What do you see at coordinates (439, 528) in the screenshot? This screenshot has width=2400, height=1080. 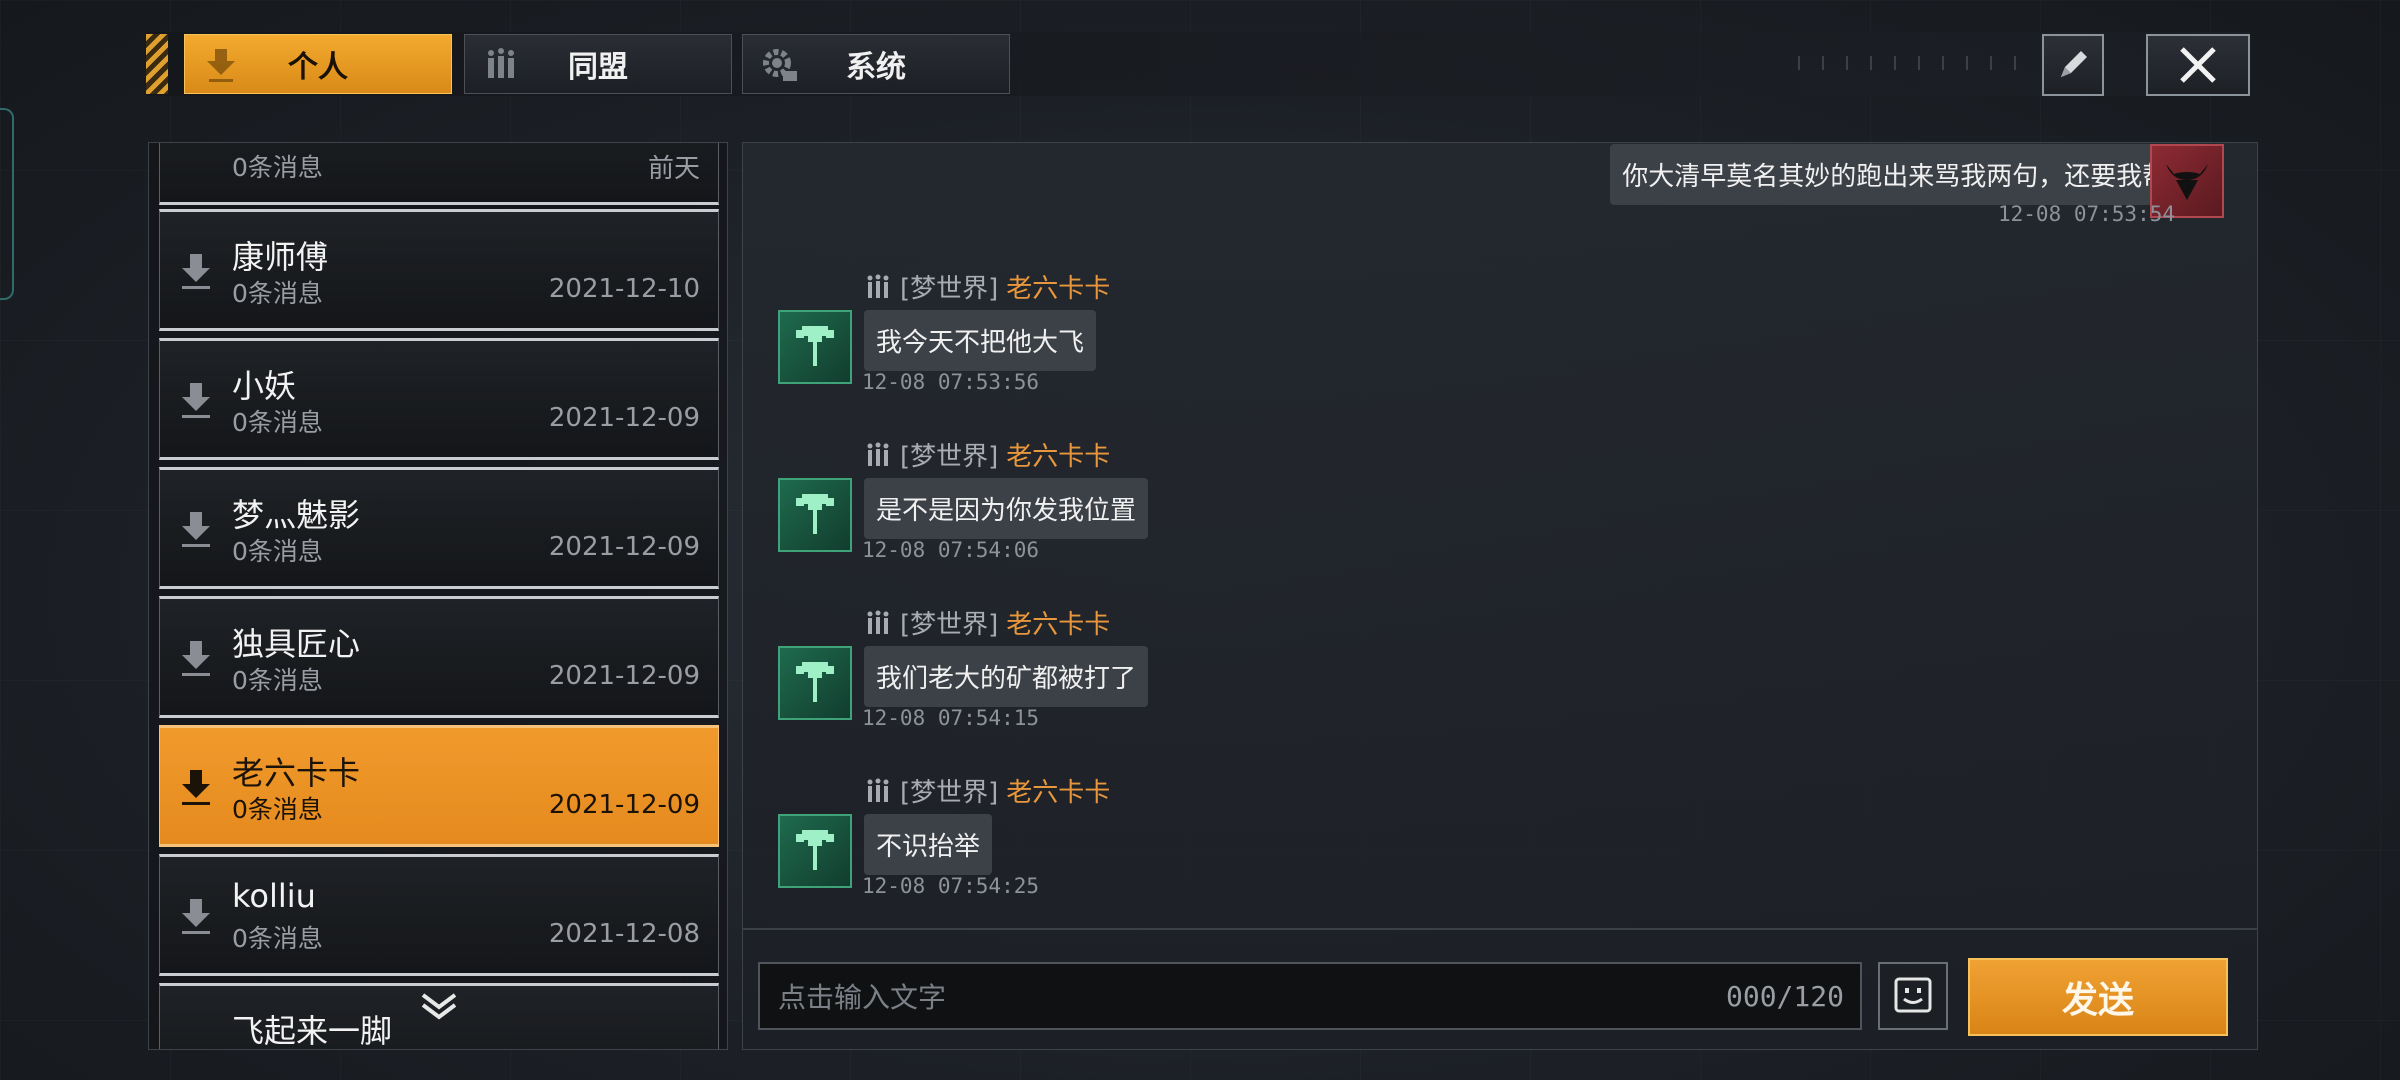 I see `contact-item: 梦灬魅影 0条消息 2021-12-09` at bounding box center [439, 528].